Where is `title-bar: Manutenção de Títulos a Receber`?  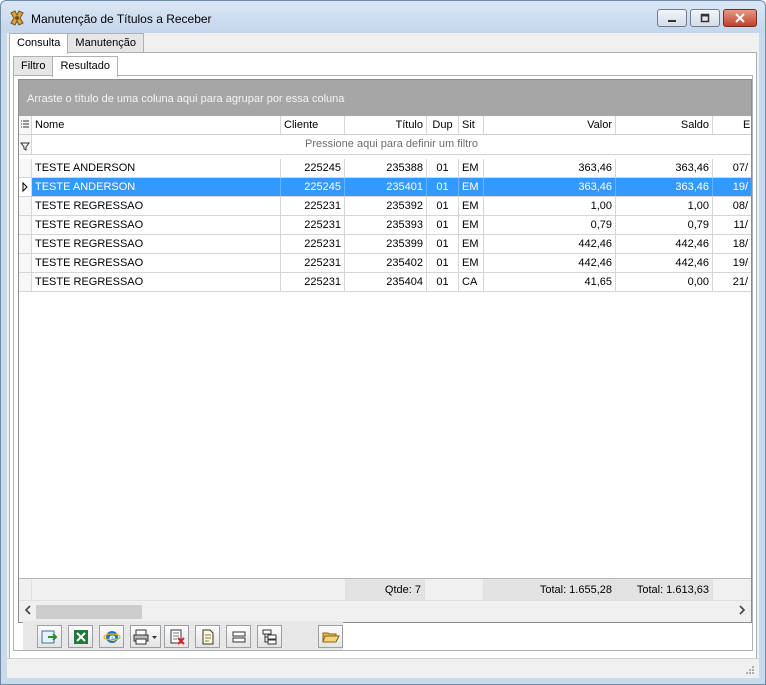 title-bar: Manutenção de Títulos a Receber is located at coordinates (383, 17).